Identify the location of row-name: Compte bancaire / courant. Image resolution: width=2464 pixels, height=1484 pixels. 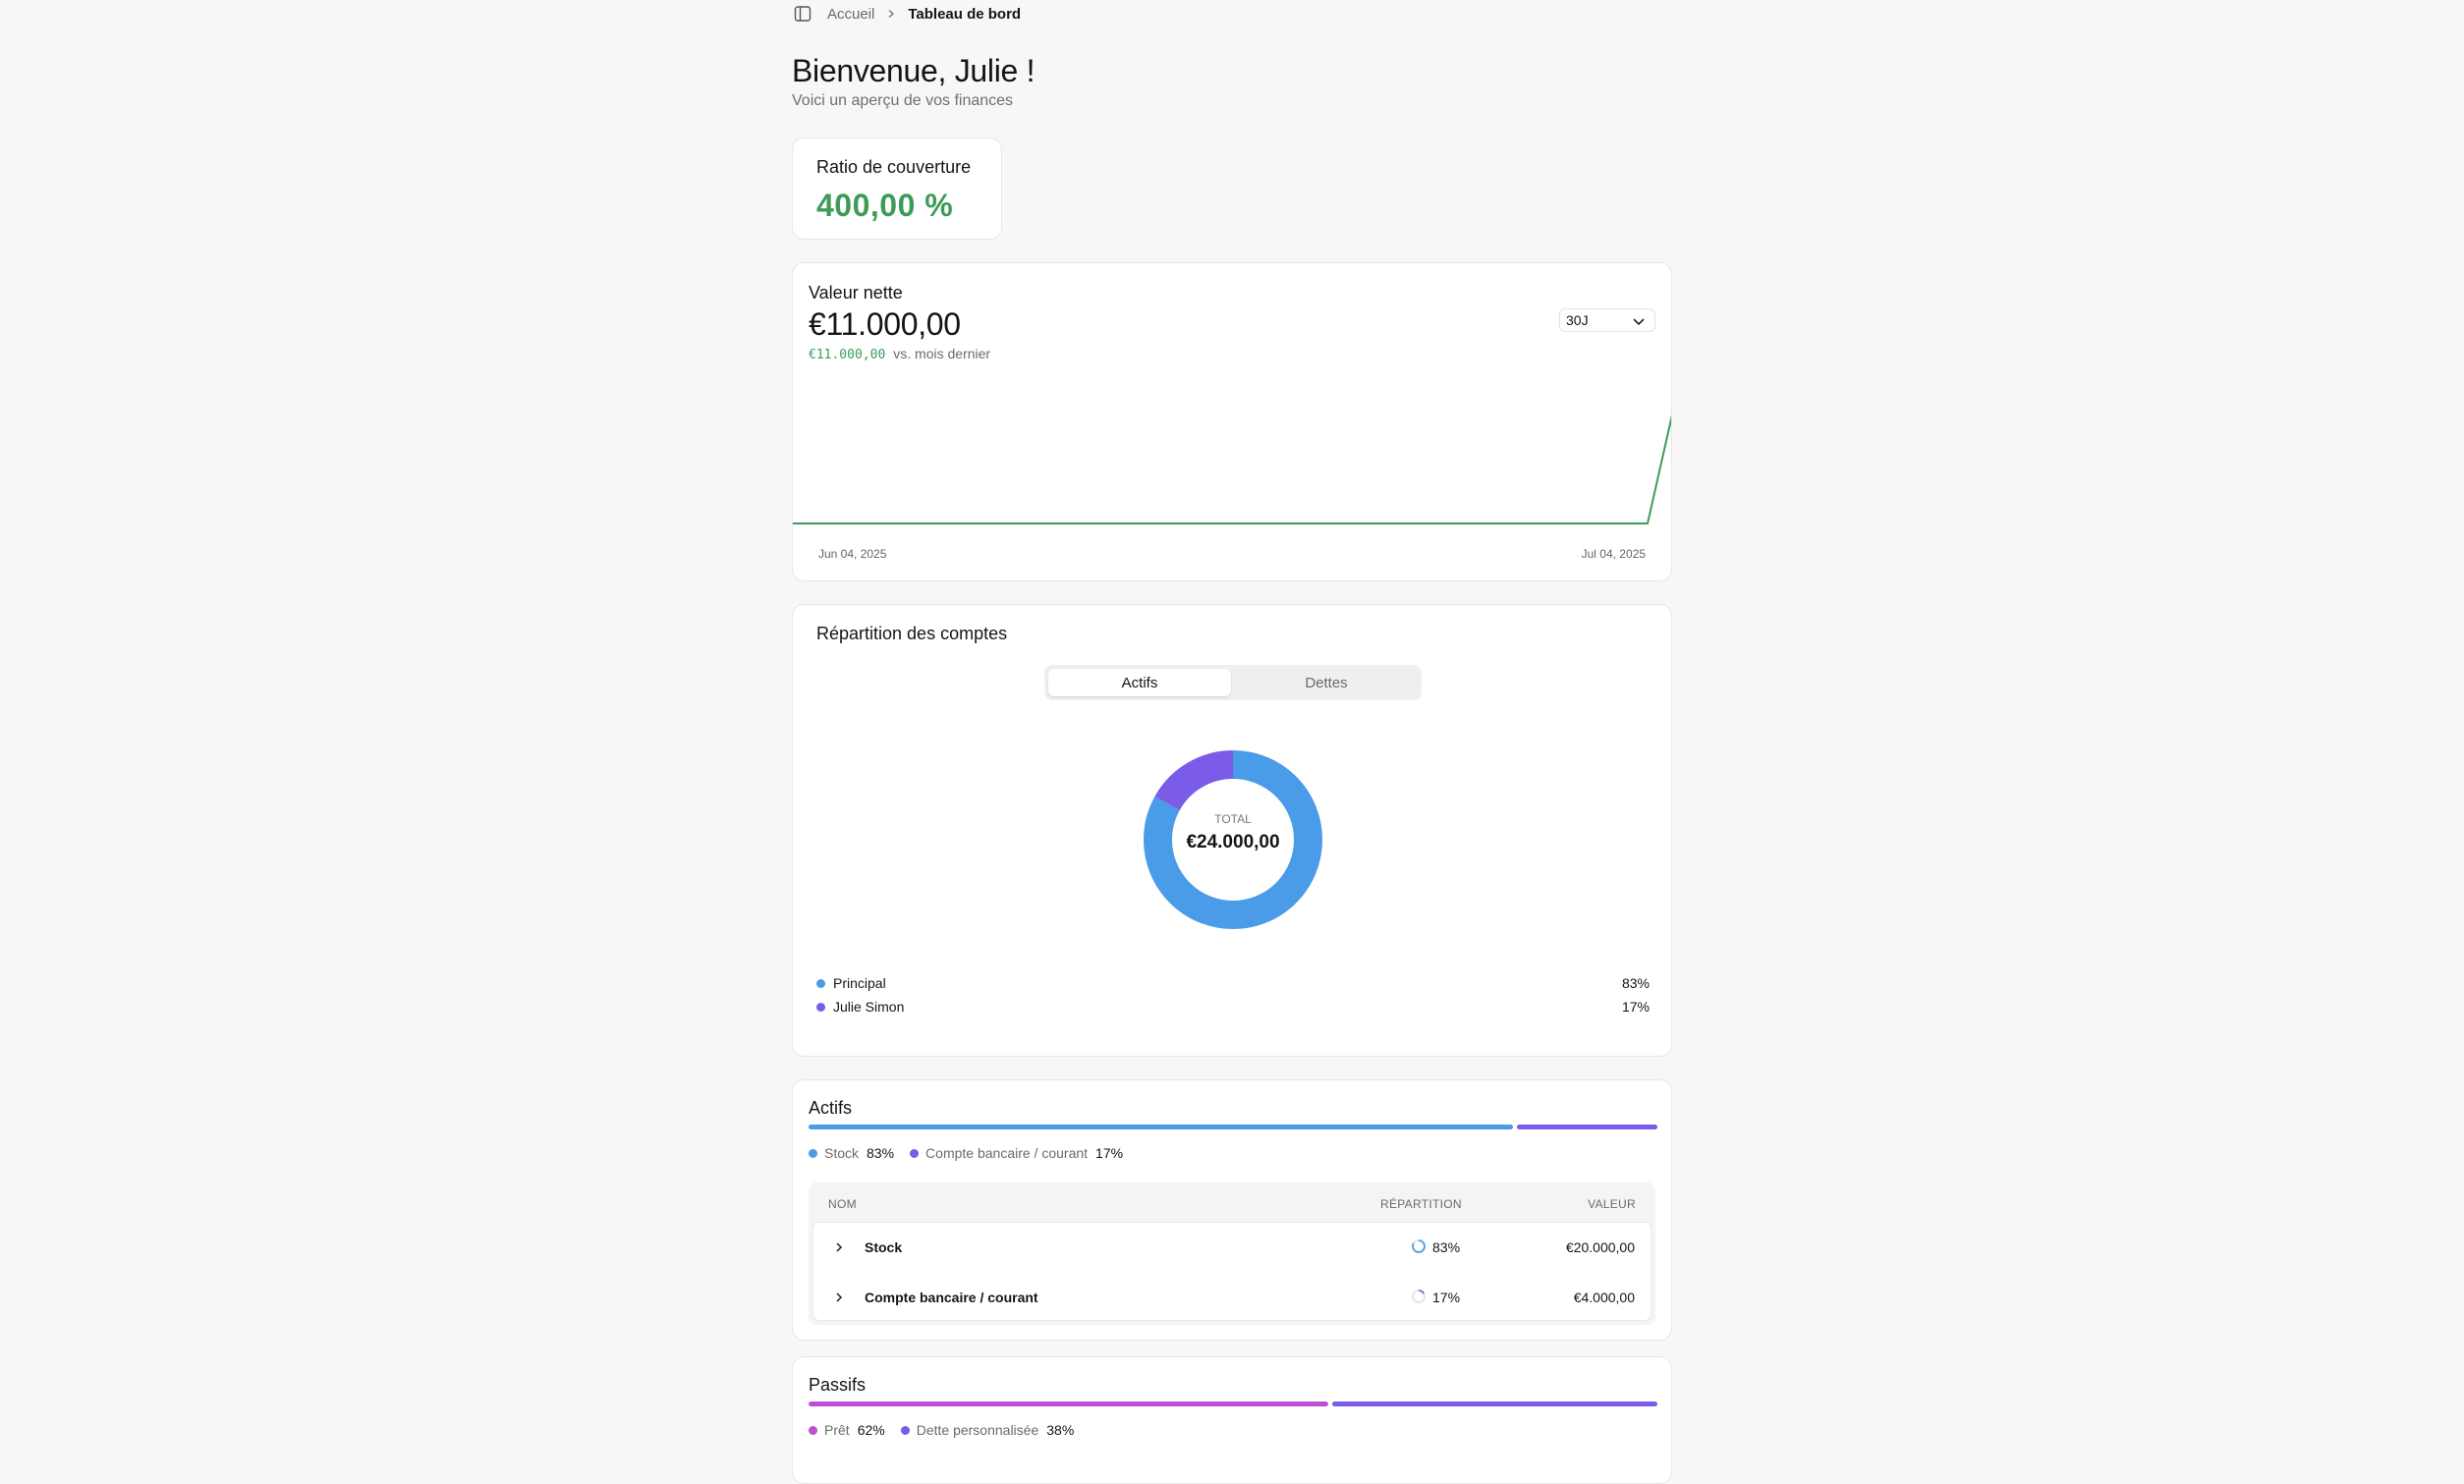
(951, 1297).